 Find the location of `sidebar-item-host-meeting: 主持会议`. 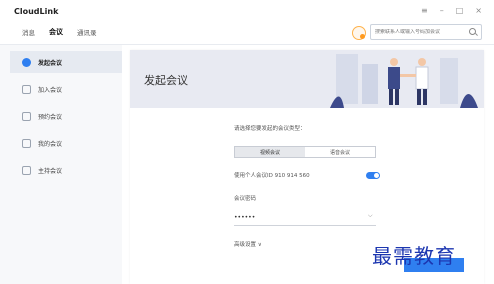

sidebar-item-host-meeting: 主持会议 is located at coordinates (66, 170).